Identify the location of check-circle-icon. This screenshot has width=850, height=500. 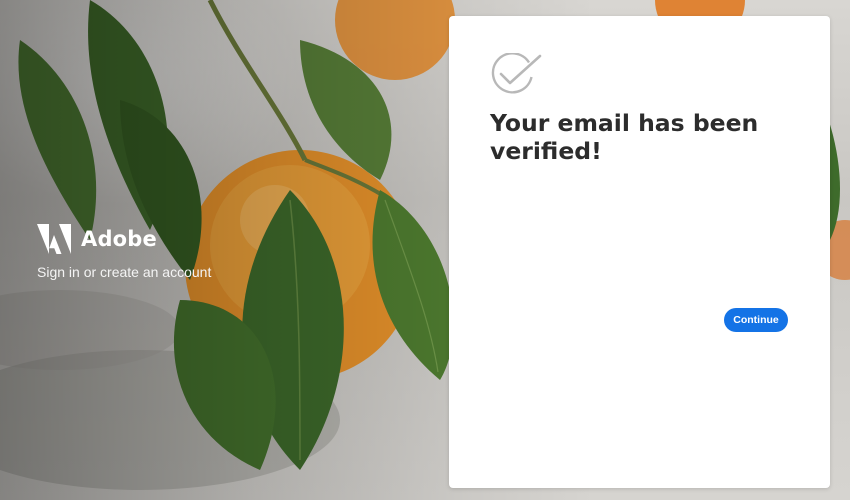
(516, 73).